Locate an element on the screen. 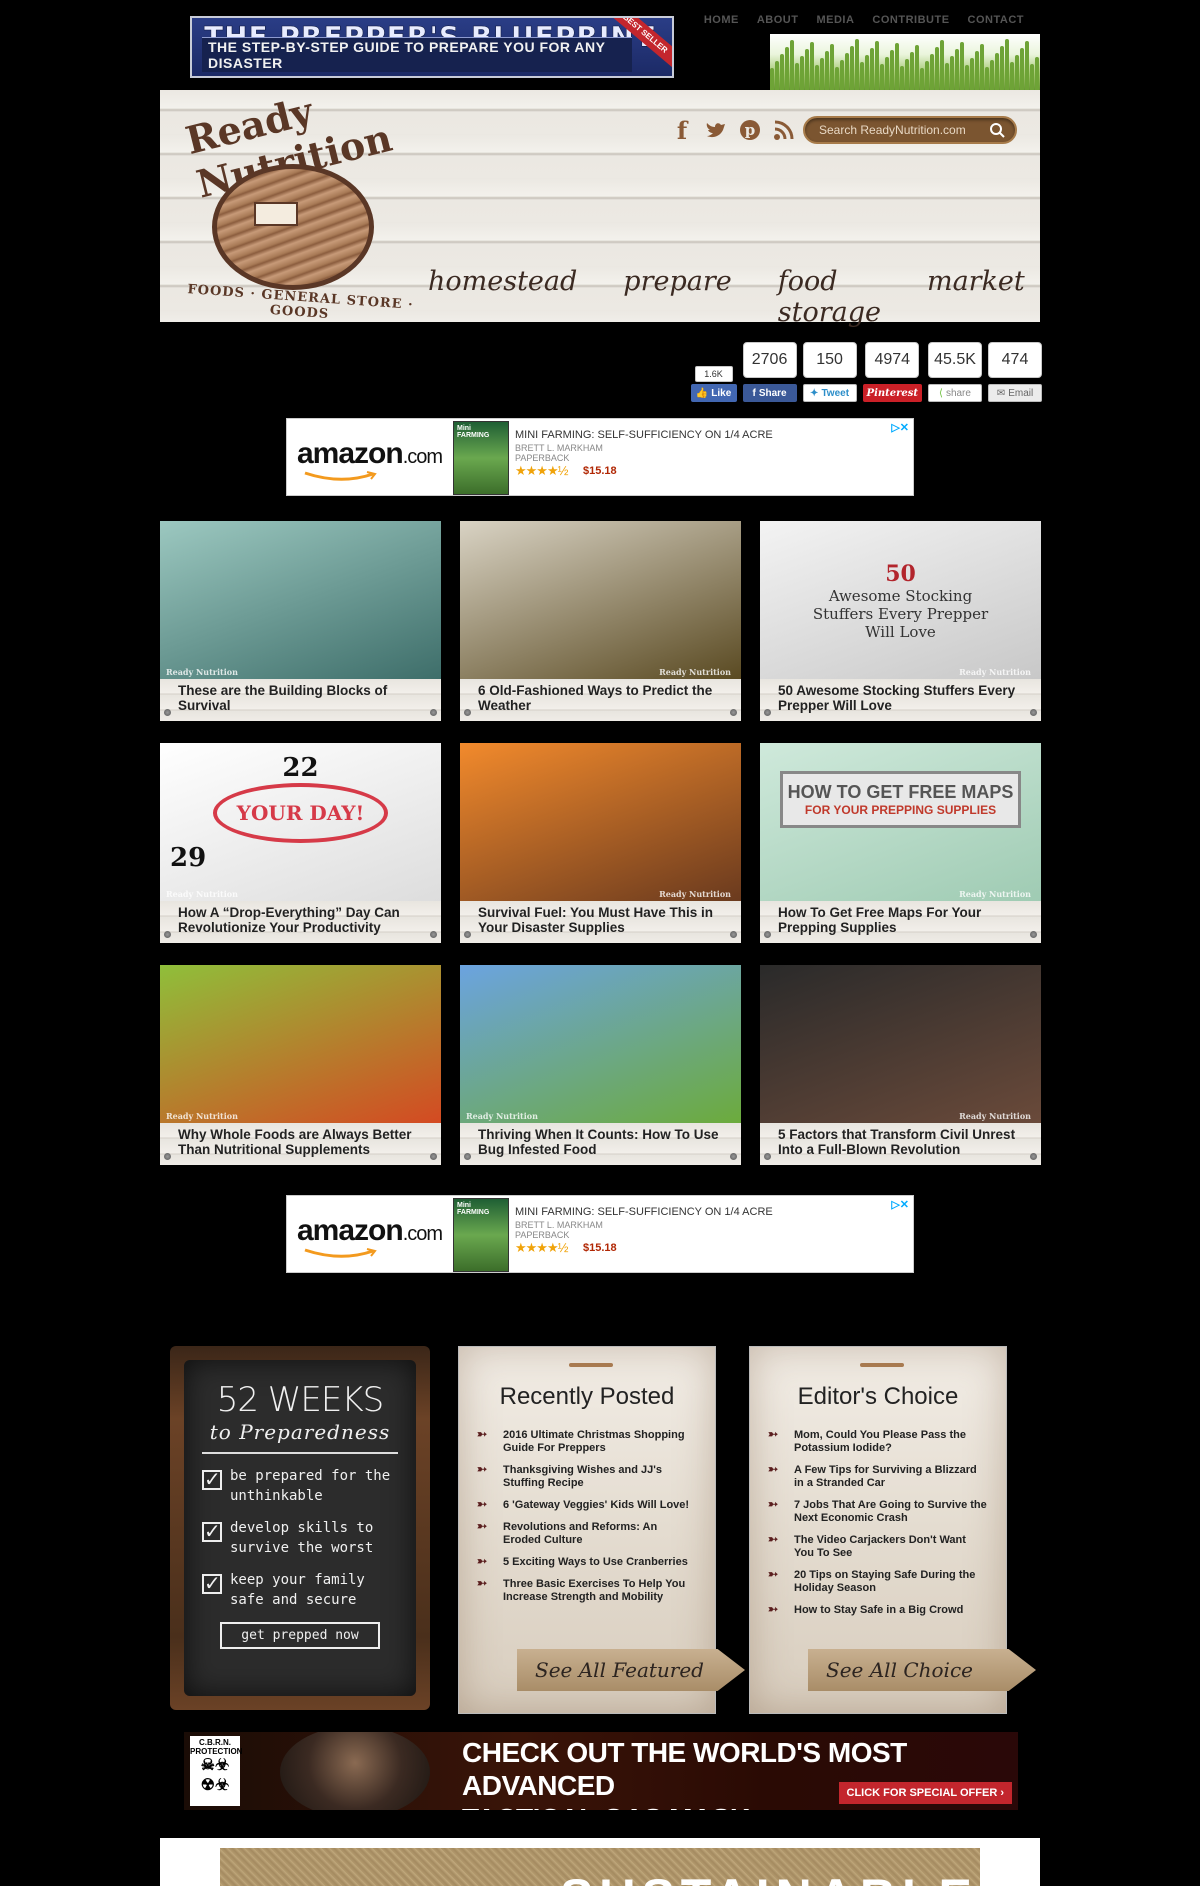  see-all-choice-button: See All Choice is located at coordinates (922, 1670).